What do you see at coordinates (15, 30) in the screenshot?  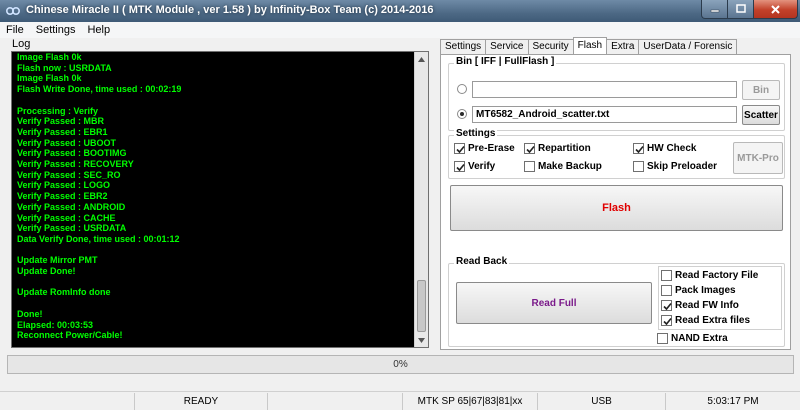 I see `menu-file: File` at bounding box center [15, 30].